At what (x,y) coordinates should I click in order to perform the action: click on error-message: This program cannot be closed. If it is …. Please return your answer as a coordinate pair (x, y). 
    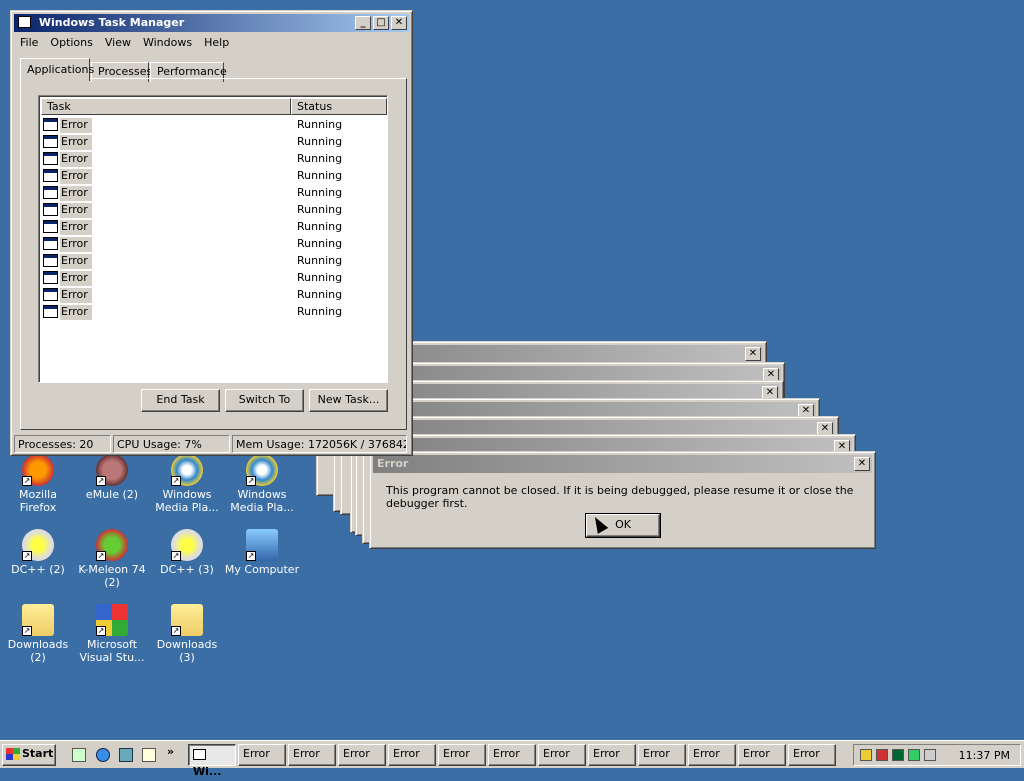
    Looking at the image, I should click on (620, 497).